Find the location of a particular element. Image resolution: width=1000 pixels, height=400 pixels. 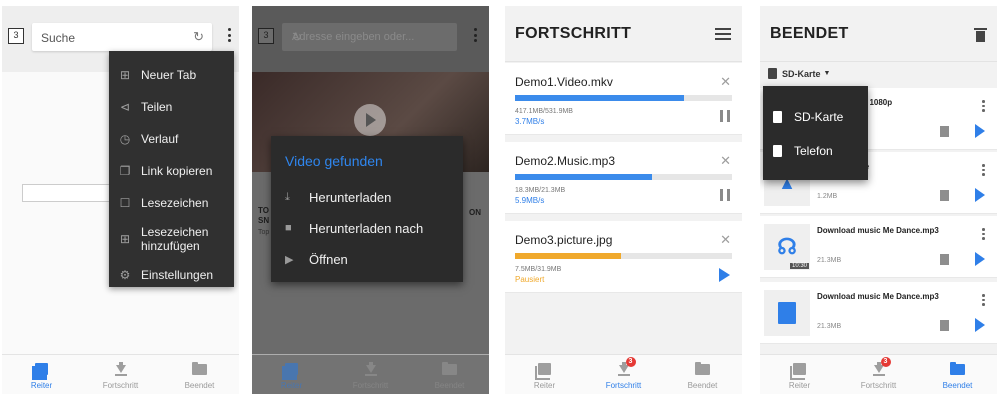

download-item: Demo2.Music.mp3 ✕ 18.3MB/21.3MB 5.9MB/s is located at coordinates (623, 178).